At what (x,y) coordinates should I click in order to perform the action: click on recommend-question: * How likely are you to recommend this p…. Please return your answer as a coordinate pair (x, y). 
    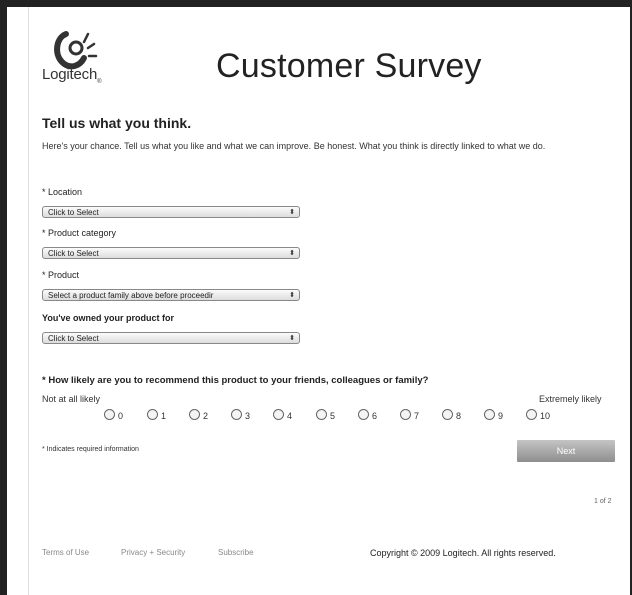
    Looking at the image, I should click on (235, 380).